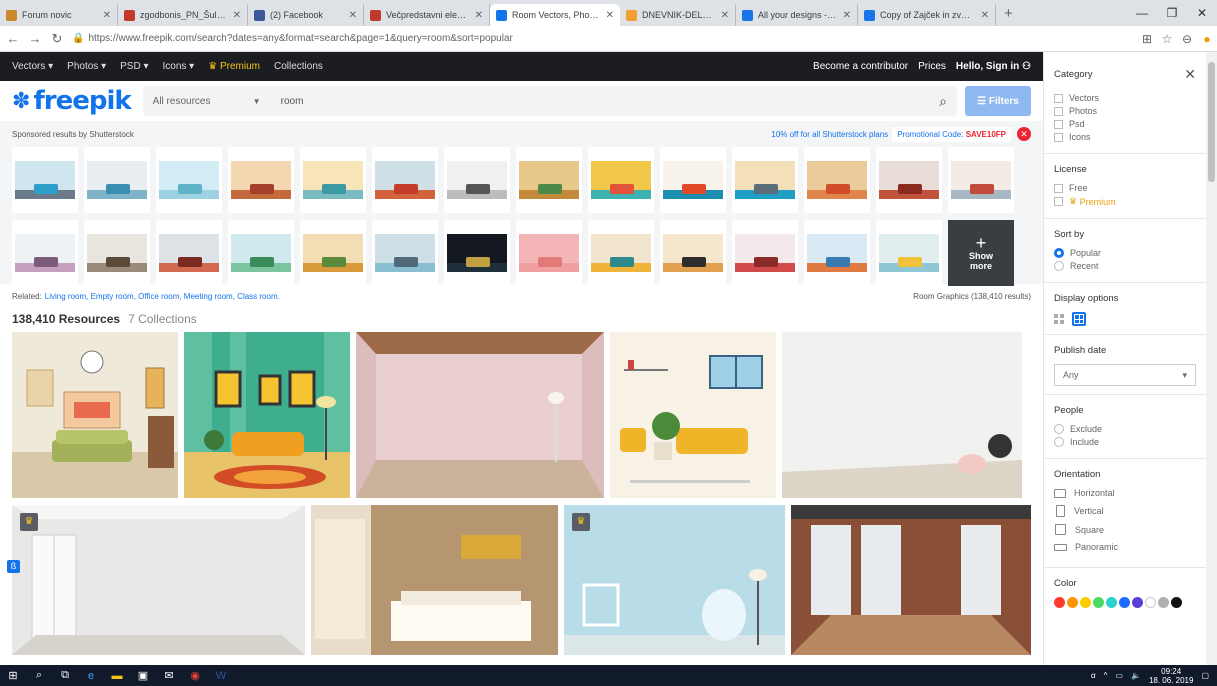  Describe the element at coordinates (234, 66) in the screenshot. I see `nav-premium: ♛ Premium` at that location.